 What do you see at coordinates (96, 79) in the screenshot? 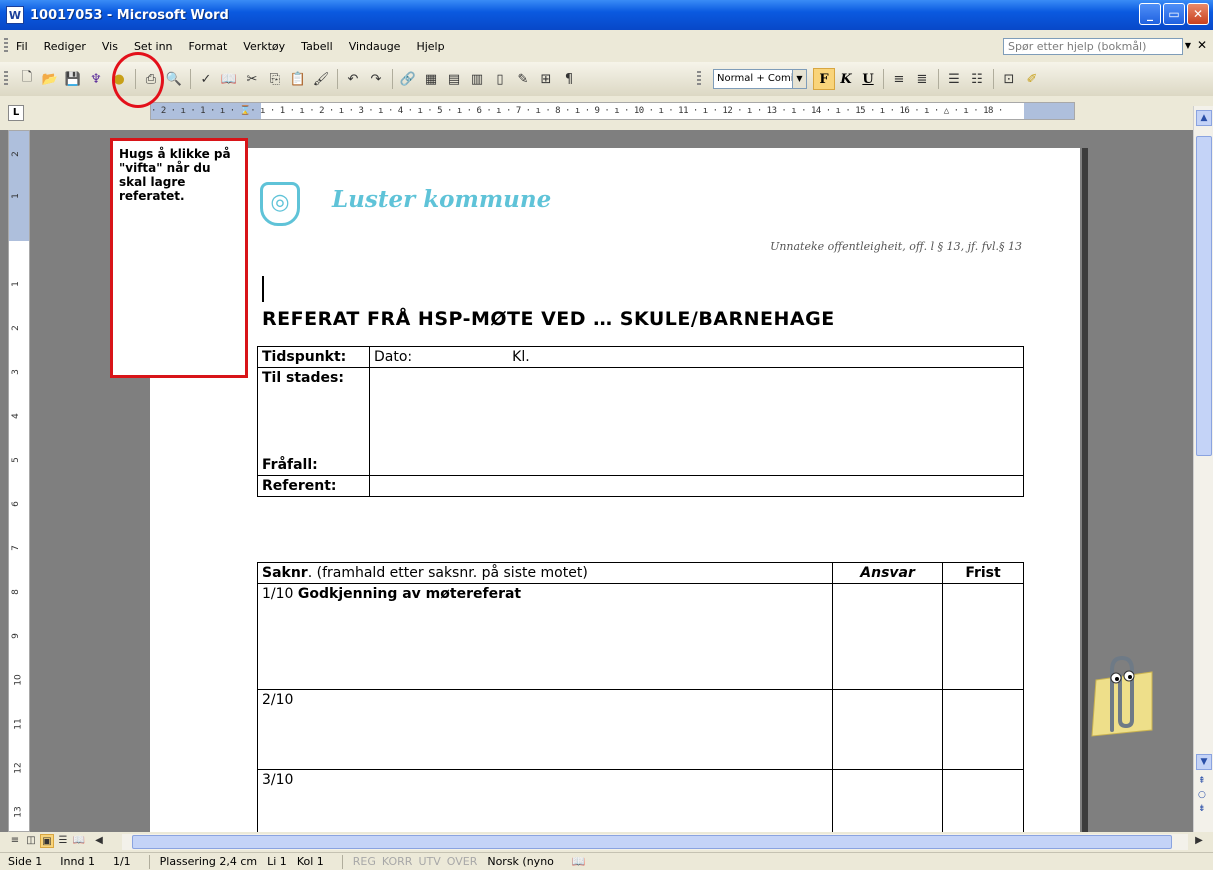
I see `fan-save-icon: ♆` at bounding box center [96, 79].